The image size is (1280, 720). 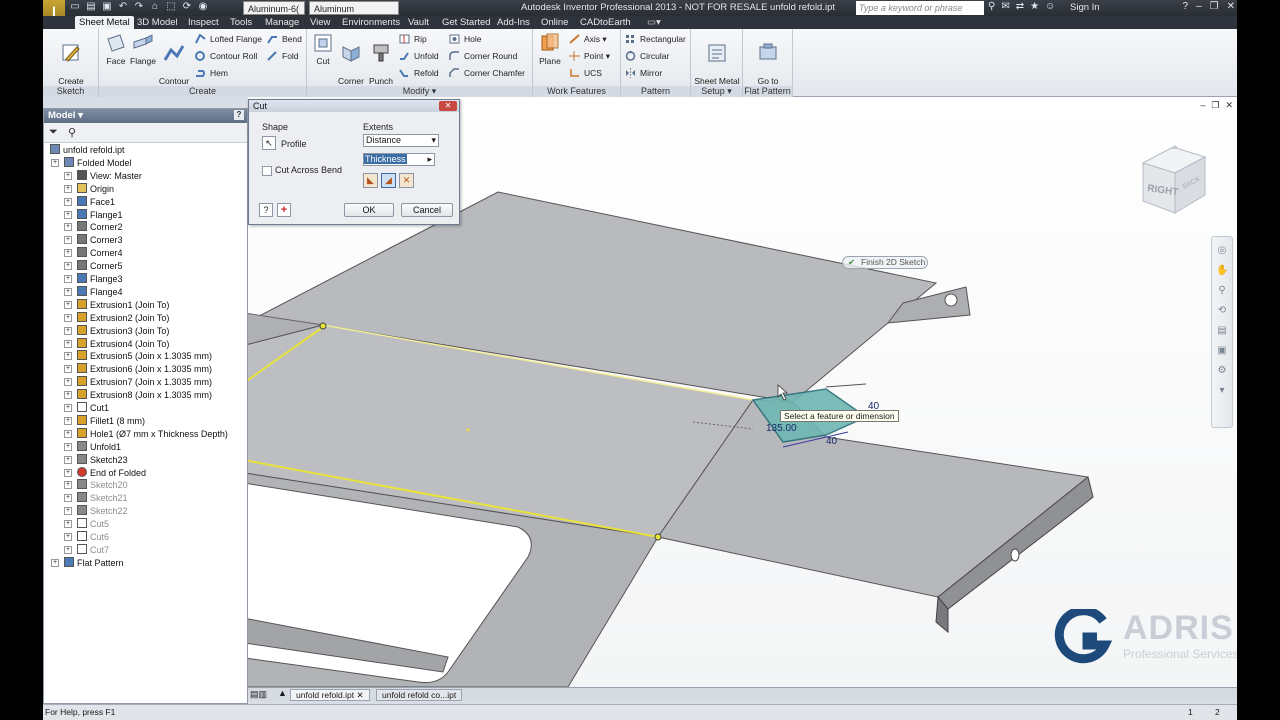 I want to click on exchange-icon: ⇄, so click(x=1020, y=6).